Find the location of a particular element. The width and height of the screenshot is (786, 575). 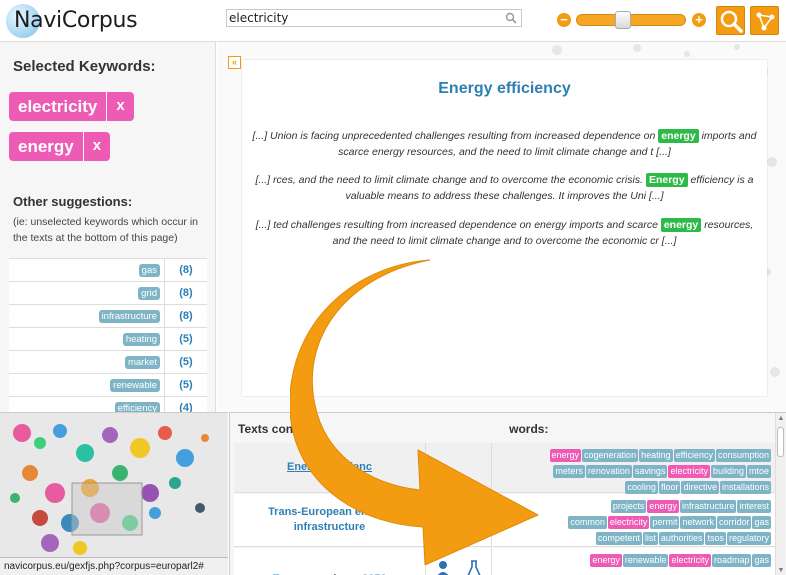

navicorpus-logo: NaviCorpus is located at coordinates (72, 21).